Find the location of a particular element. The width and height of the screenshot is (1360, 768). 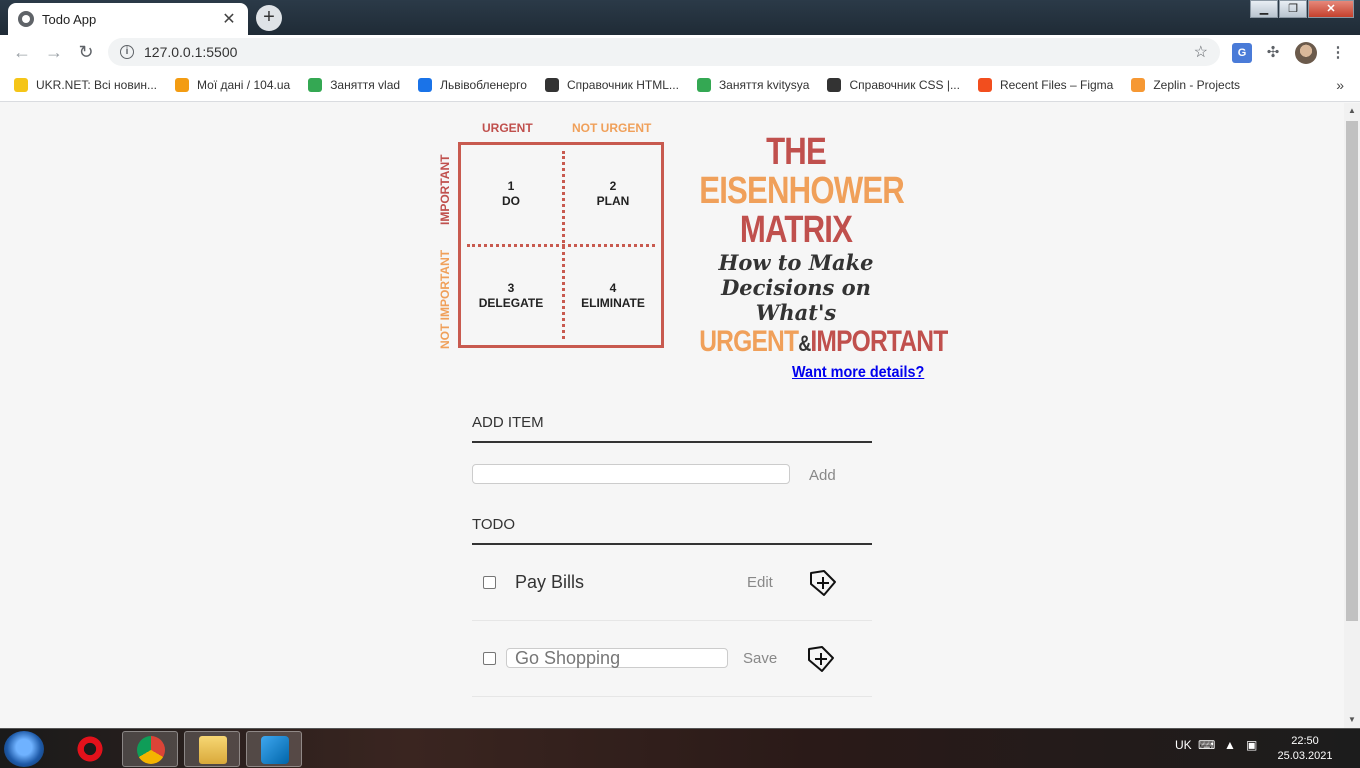

network-icon: ▣ is located at coordinates (1251, 745).